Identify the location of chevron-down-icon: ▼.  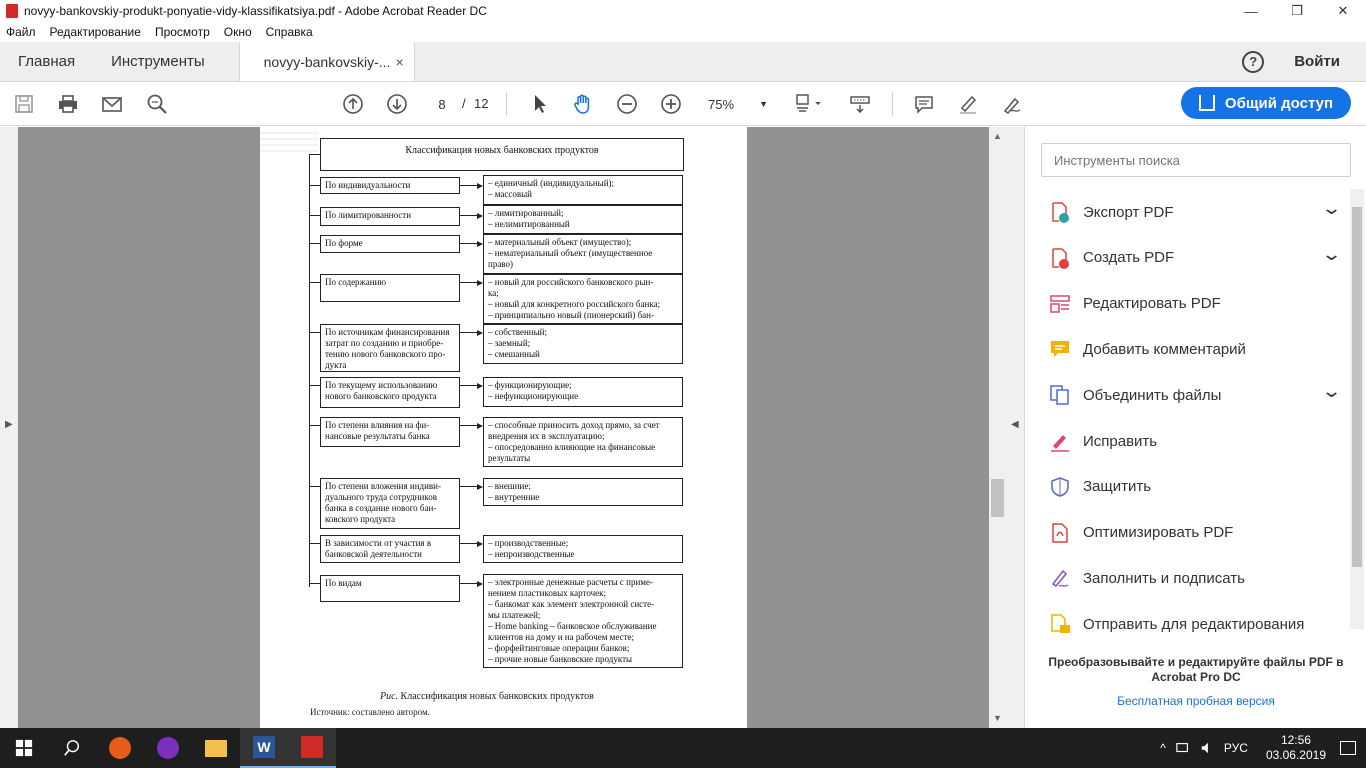
(763, 104).